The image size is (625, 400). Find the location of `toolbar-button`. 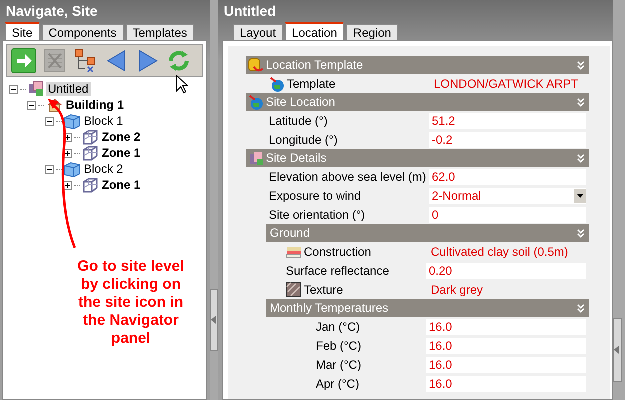

toolbar-button is located at coordinates (24, 61).